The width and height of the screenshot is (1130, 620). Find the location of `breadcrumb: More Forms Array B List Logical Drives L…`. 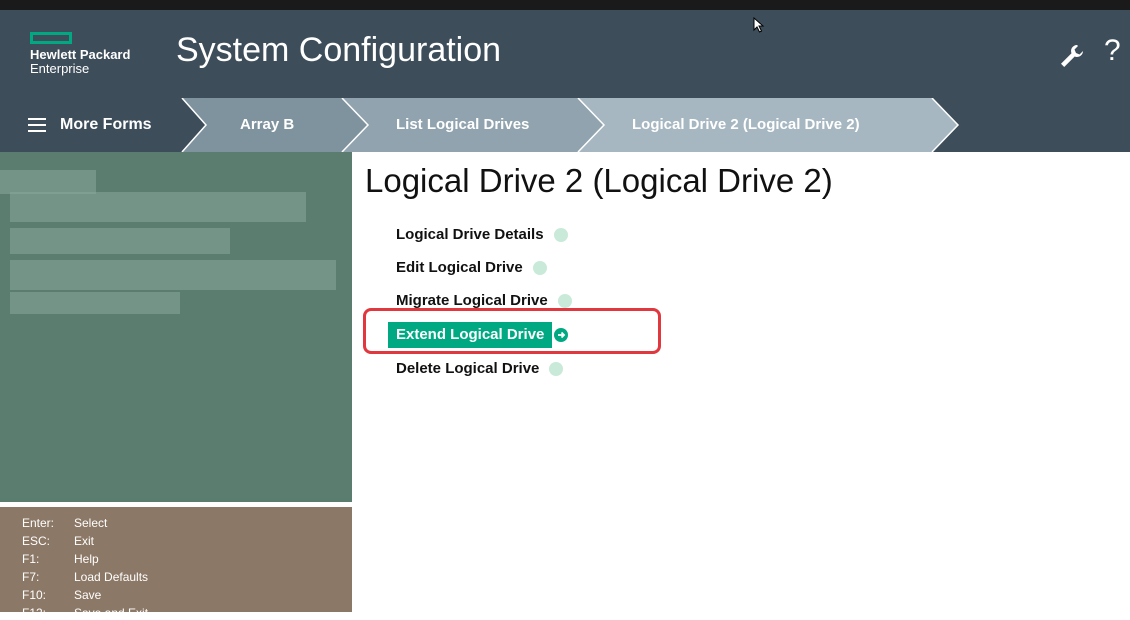

breadcrumb: More Forms Array B List Logical Drives L… is located at coordinates (565, 125).